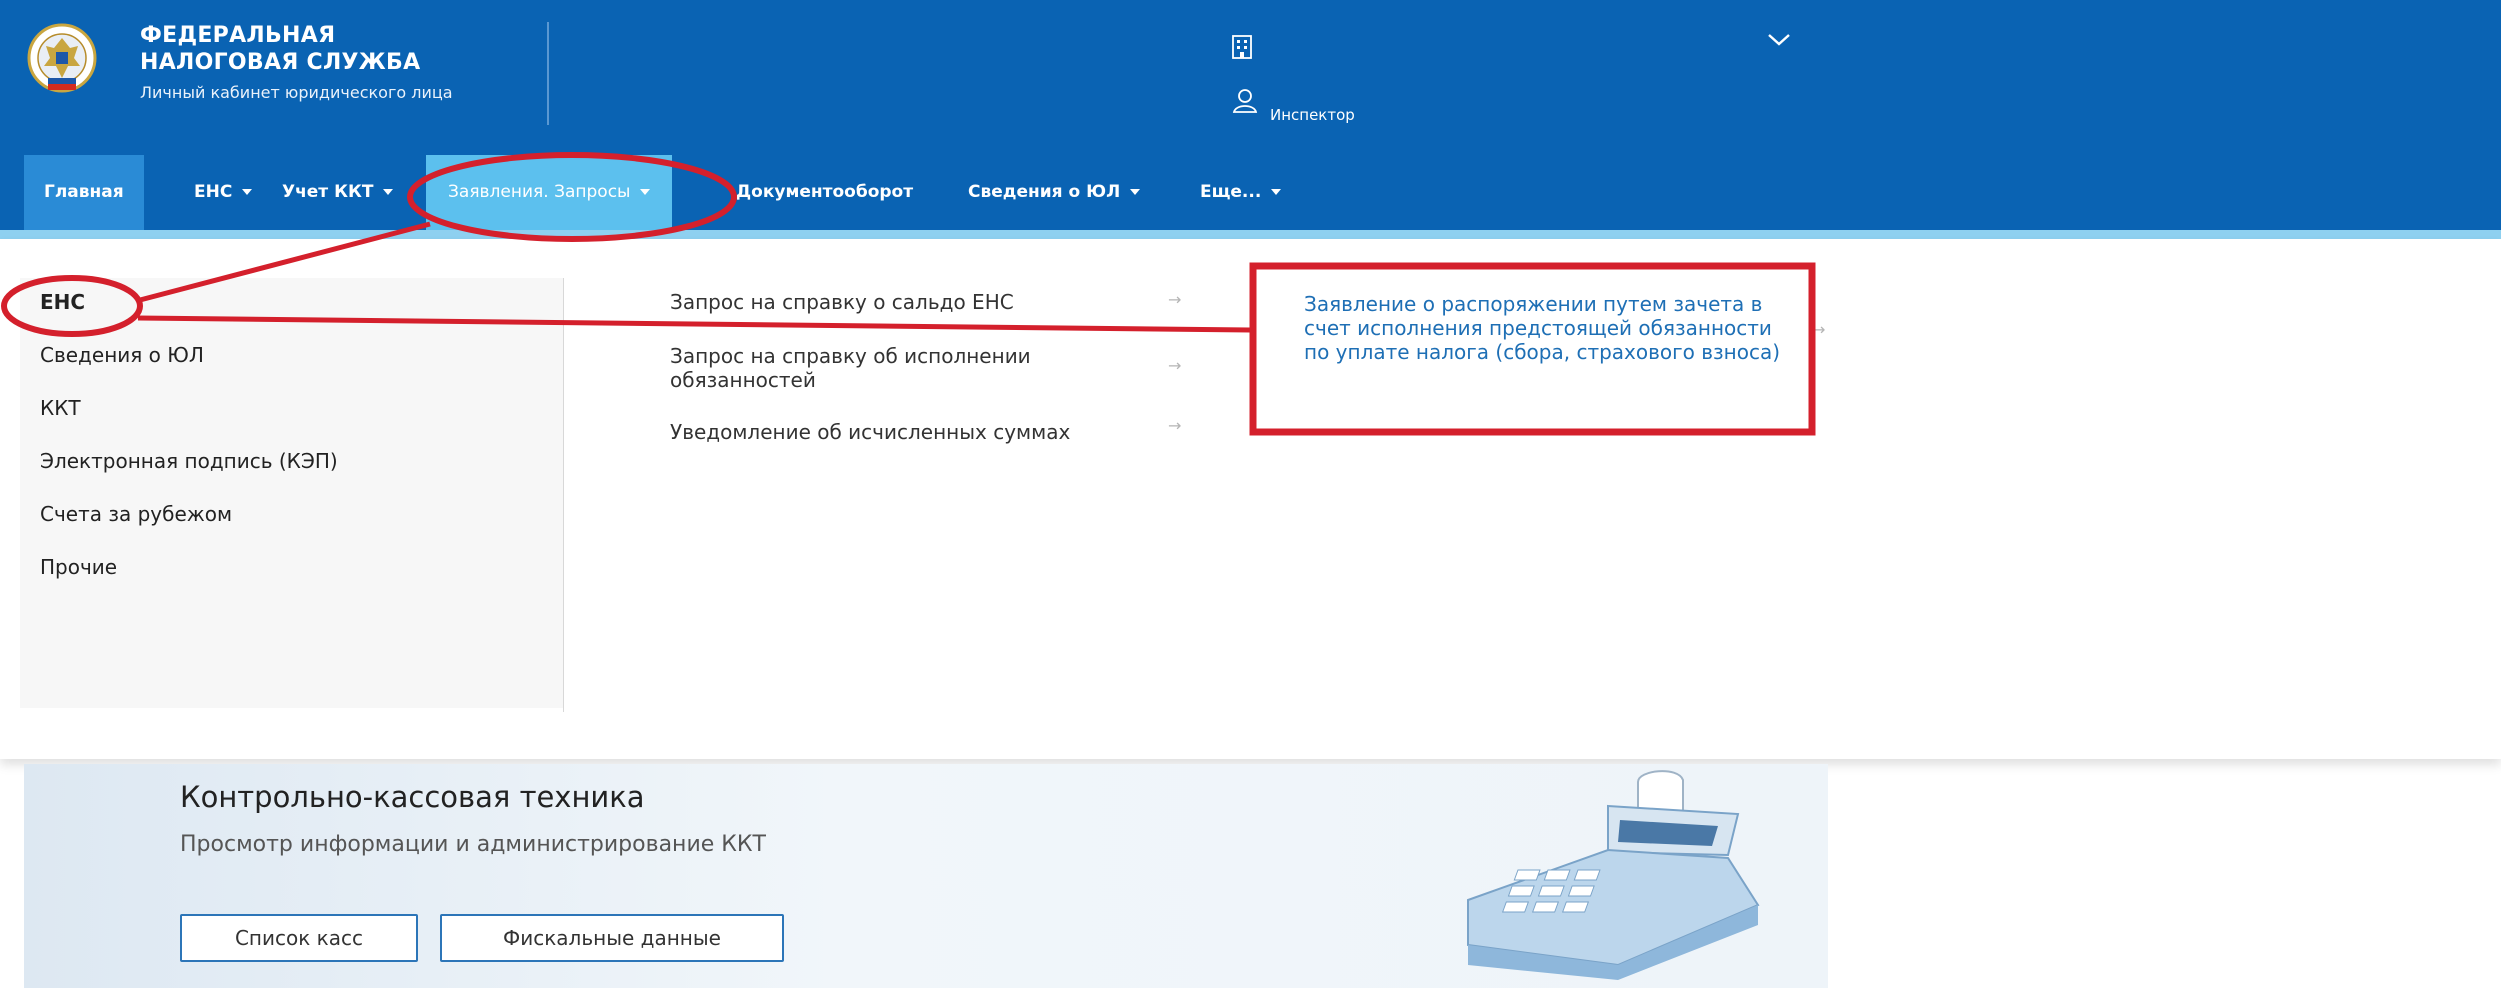 The image size is (2501, 988). What do you see at coordinates (60, 408) in the screenshot?
I see `category-kkt: ККТ` at bounding box center [60, 408].